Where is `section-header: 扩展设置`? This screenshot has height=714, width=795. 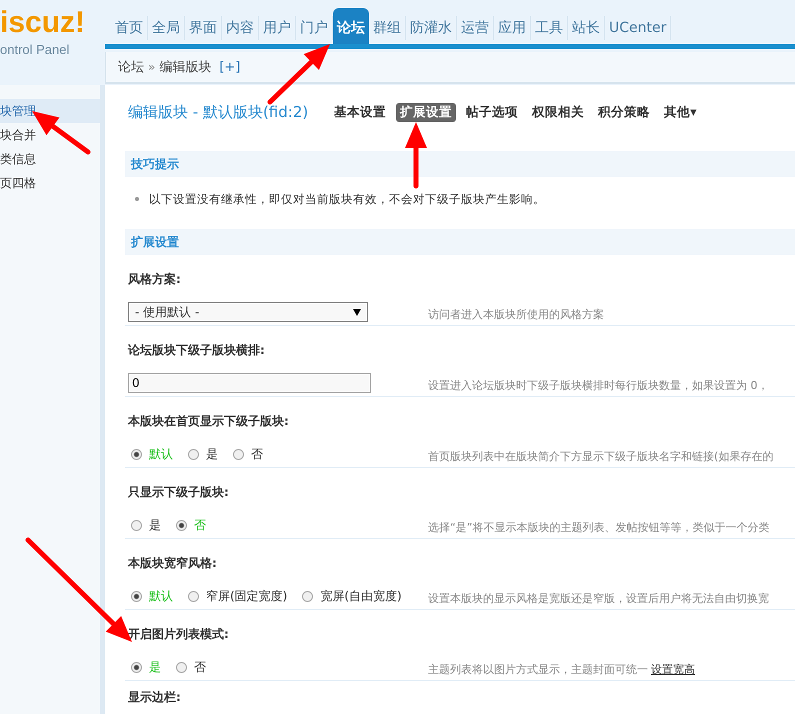
section-header: 扩展设置 is located at coordinates (460, 242).